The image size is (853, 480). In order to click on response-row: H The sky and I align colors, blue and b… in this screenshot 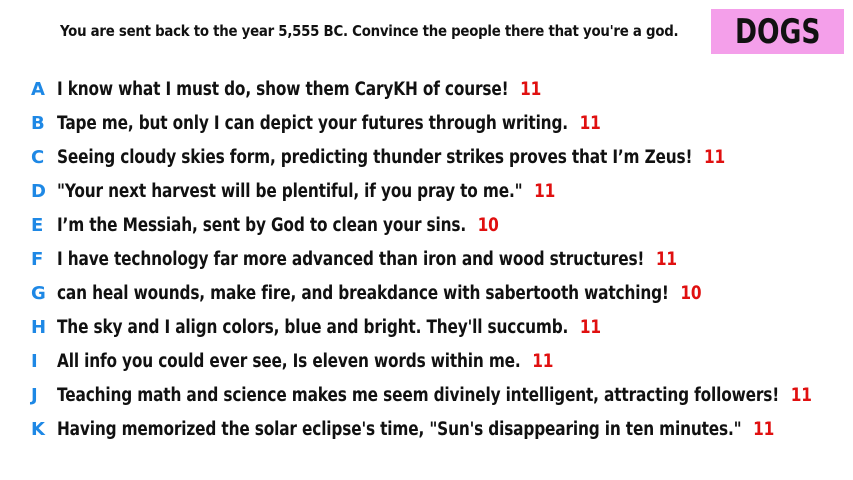, I will do `click(426, 327)`.